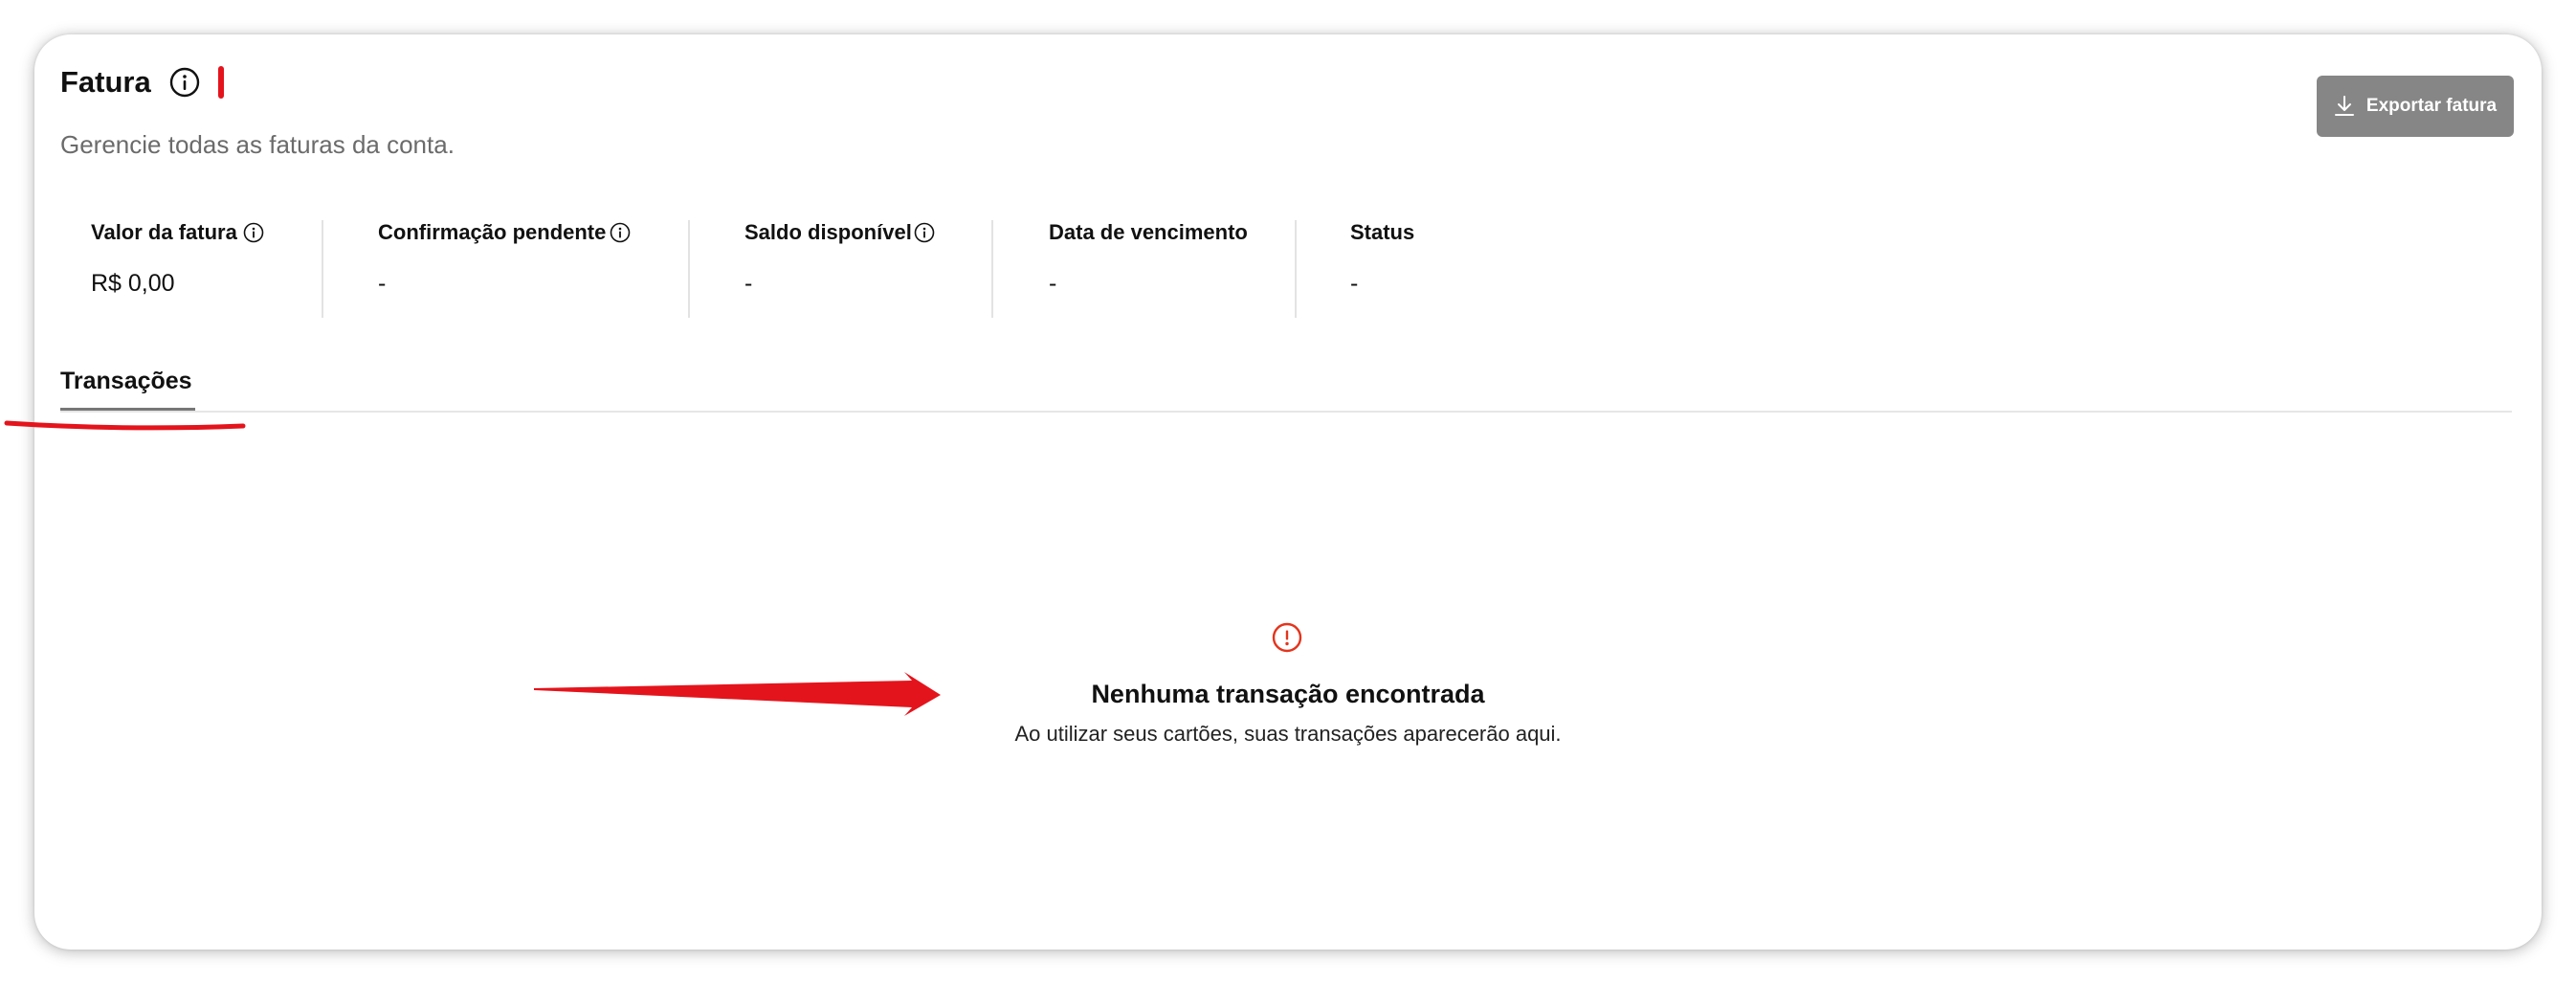 The height and width of the screenshot is (984, 2576). I want to click on page-subtitle: Gerencie todas as faturas da conta., so click(257, 144).